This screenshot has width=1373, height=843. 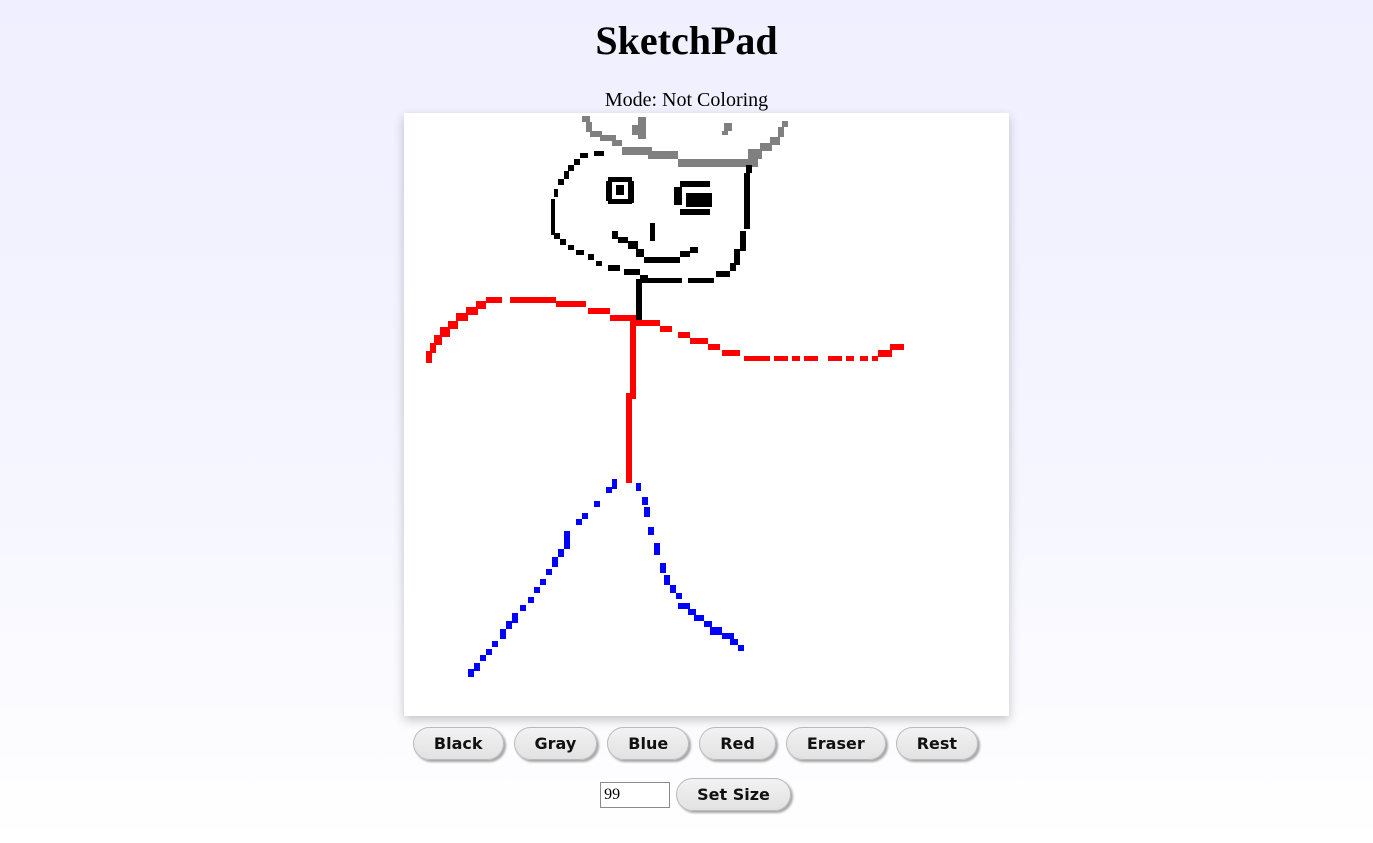 I want to click on reset-button: Rest, so click(x=937, y=743).